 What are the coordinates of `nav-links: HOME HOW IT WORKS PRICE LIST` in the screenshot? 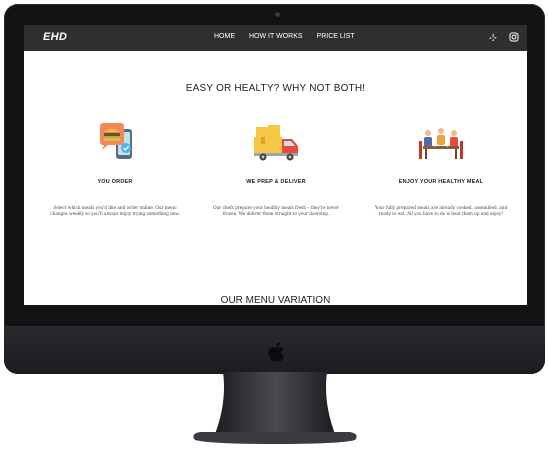 It's located at (284, 36).